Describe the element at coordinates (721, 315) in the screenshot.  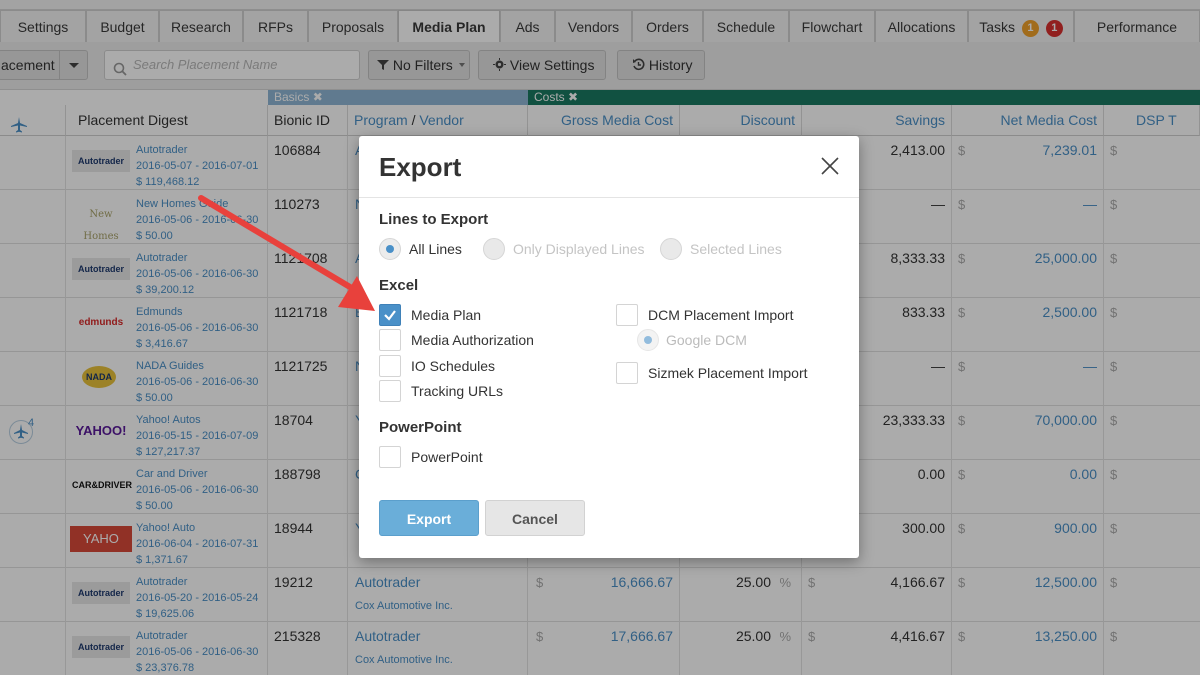
I see `dcm-placement-import-label: DCM Placement Import` at that location.